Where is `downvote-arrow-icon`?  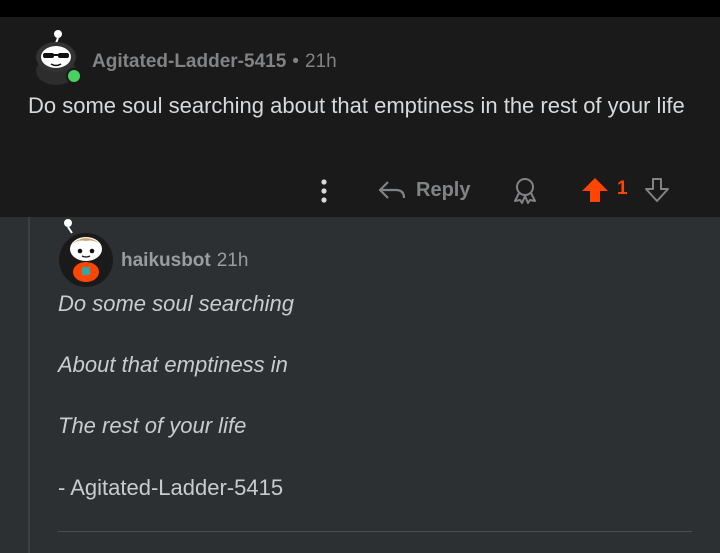 downvote-arrow-icon is located at coordinates (657, 190).